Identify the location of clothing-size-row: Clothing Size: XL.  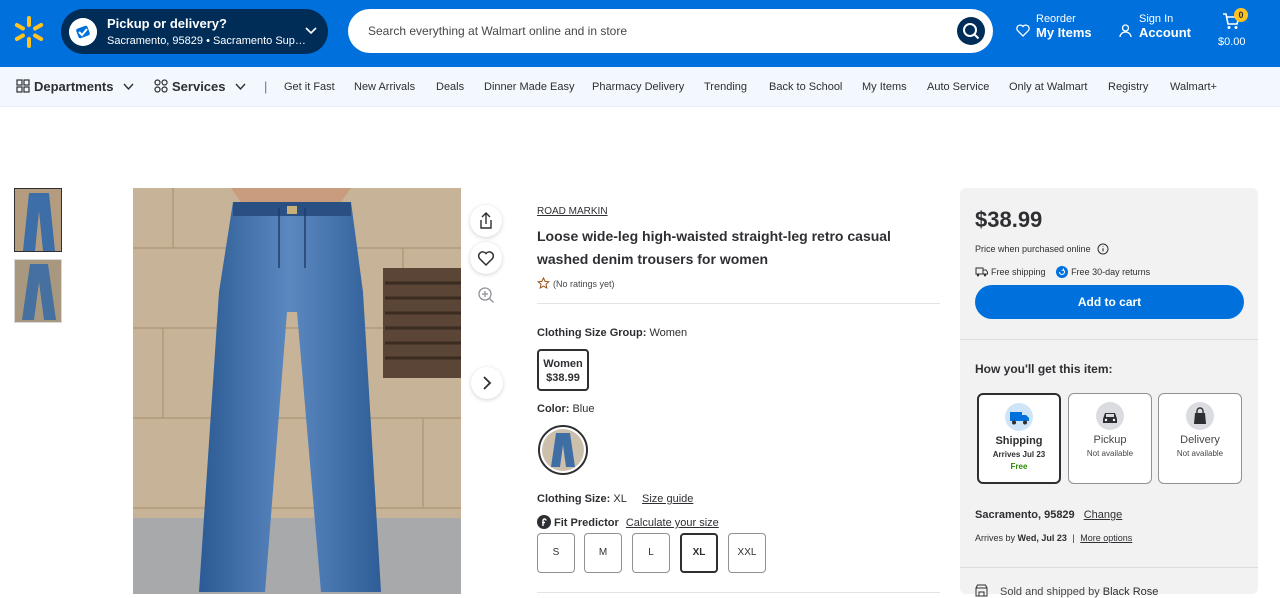
(582, 499).